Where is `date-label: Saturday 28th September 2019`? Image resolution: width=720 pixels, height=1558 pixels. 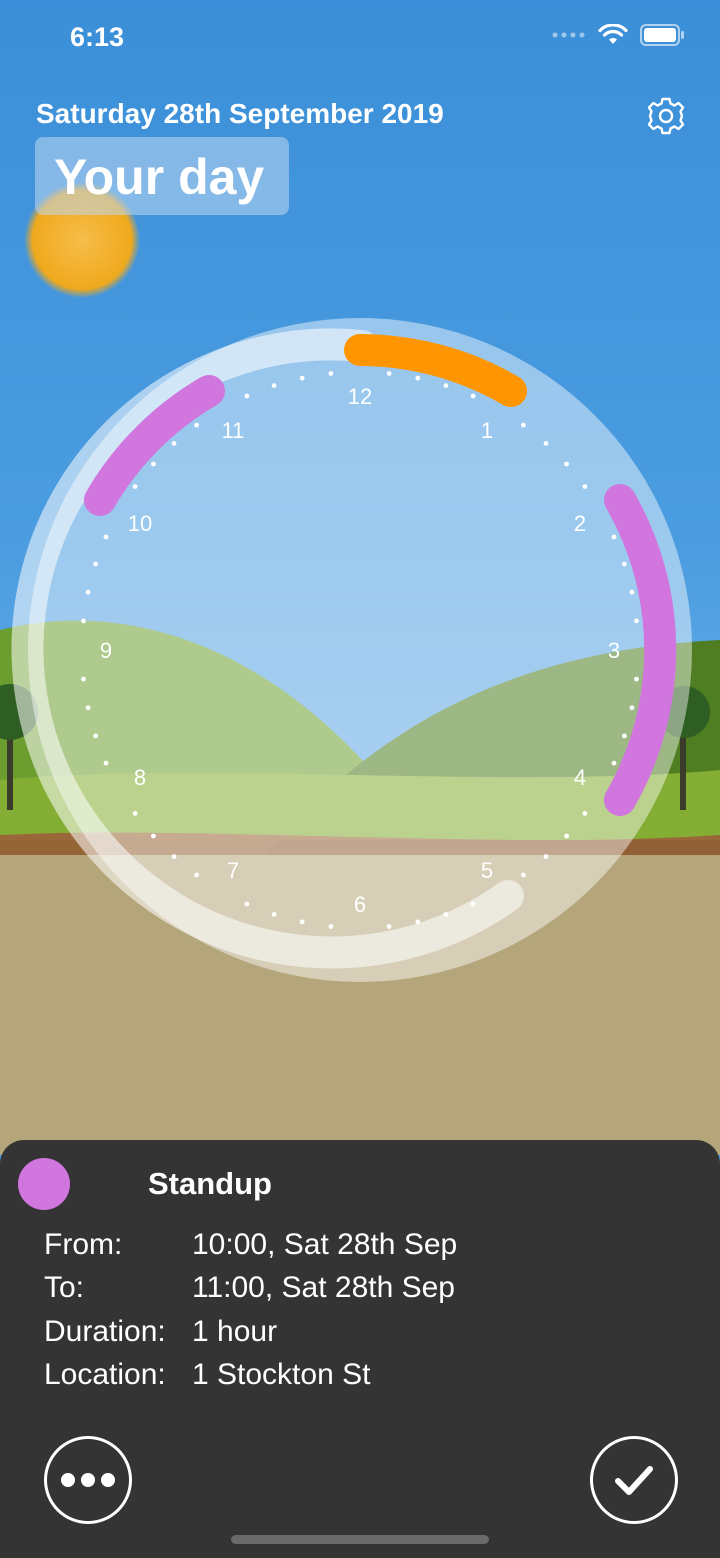
date-label: Saturday 28th September 2019 is located at coordinates (240, 113).